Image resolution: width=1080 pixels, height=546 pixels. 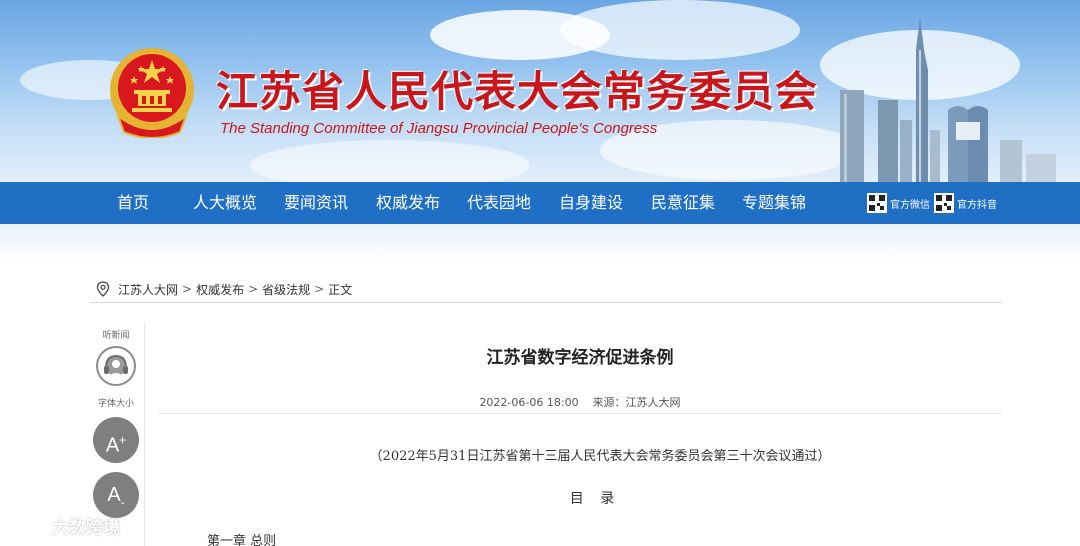 What do you see at coordinates (123, 440) in the screenshot?
I see `plus-icon: +` at bounding box center [123, 440].